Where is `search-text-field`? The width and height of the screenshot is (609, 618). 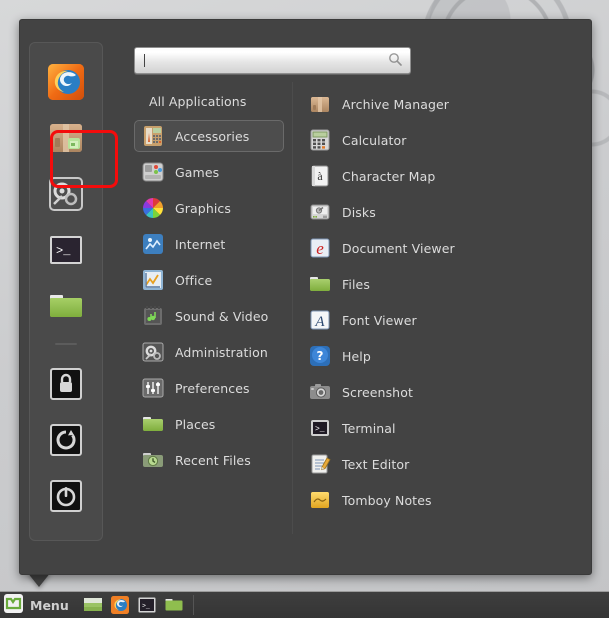
search-text-field is located at coordinates (266, 60).